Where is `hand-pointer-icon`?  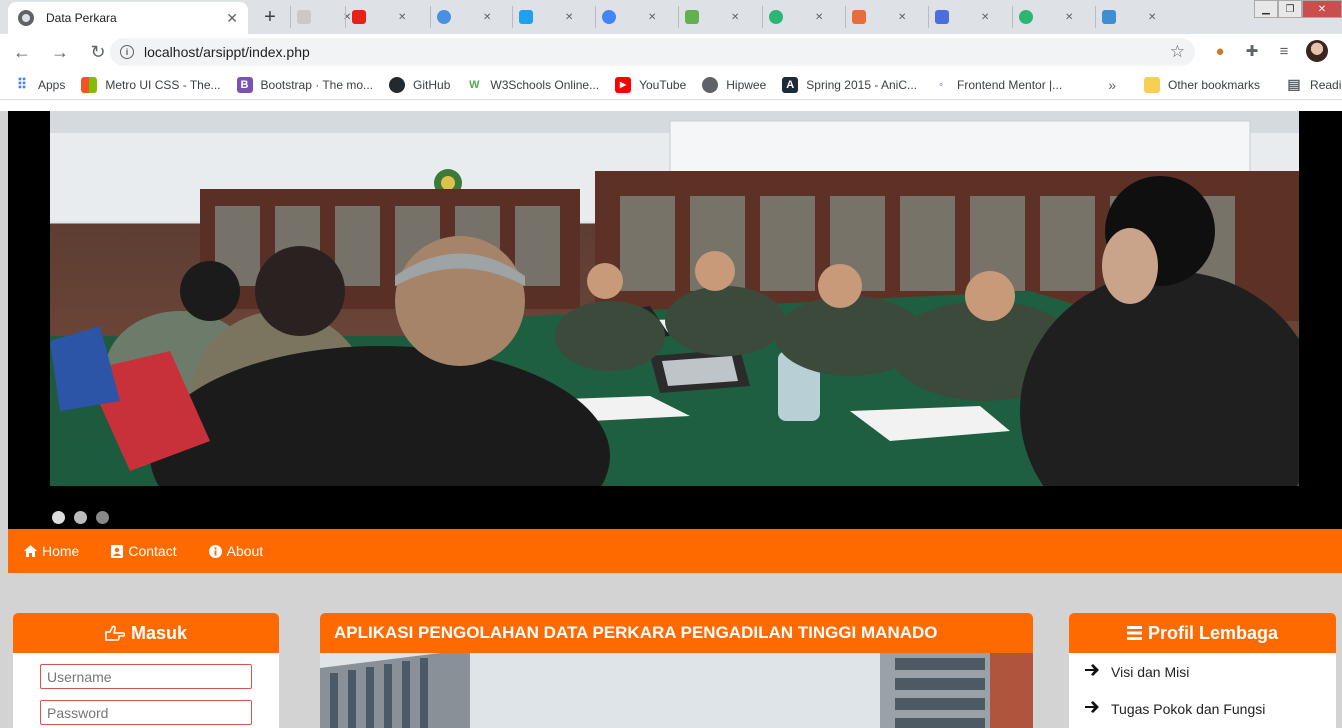 hand-pointer-icon is located at coordinates (115, 633).